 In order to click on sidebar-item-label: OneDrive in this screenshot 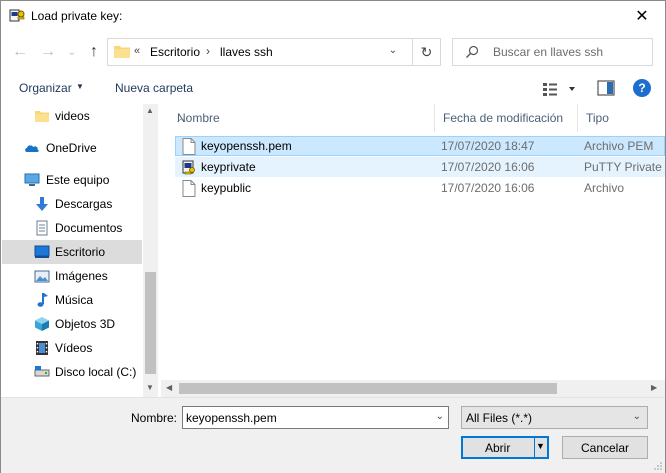, I will do `click(71, 148)`.